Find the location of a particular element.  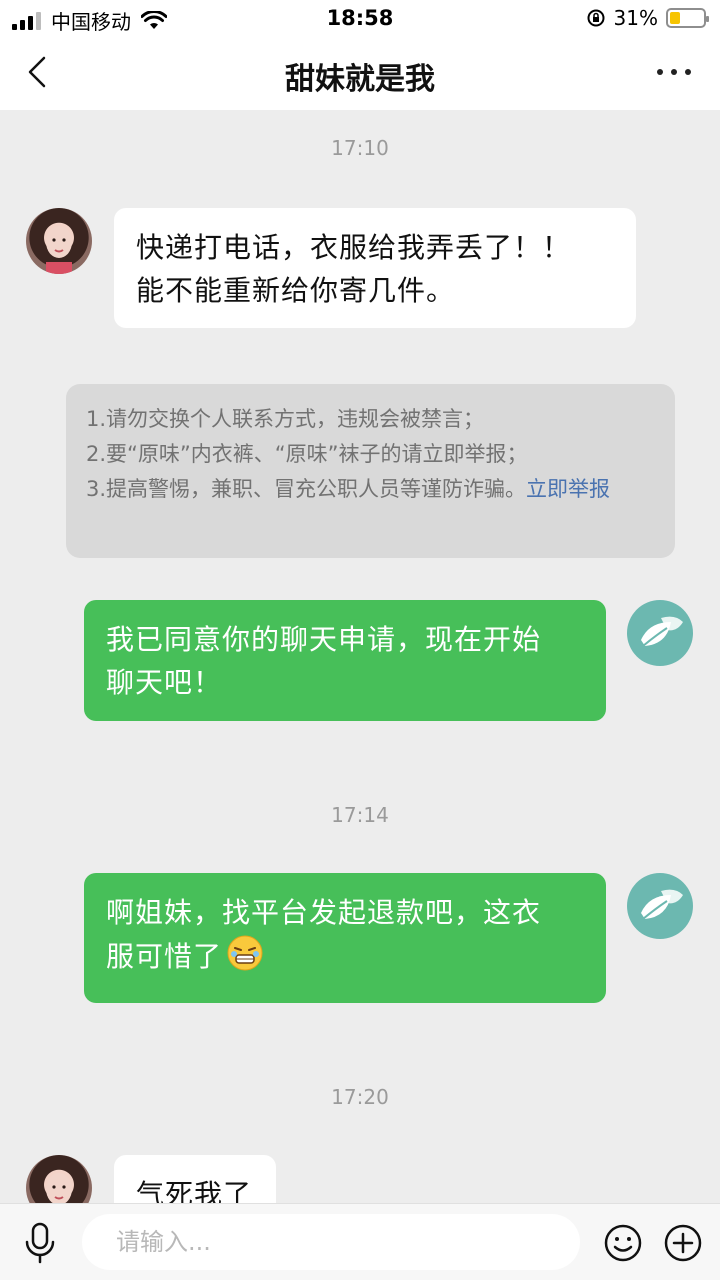

status-right-group: 31% is located at coordinates (647, 18).